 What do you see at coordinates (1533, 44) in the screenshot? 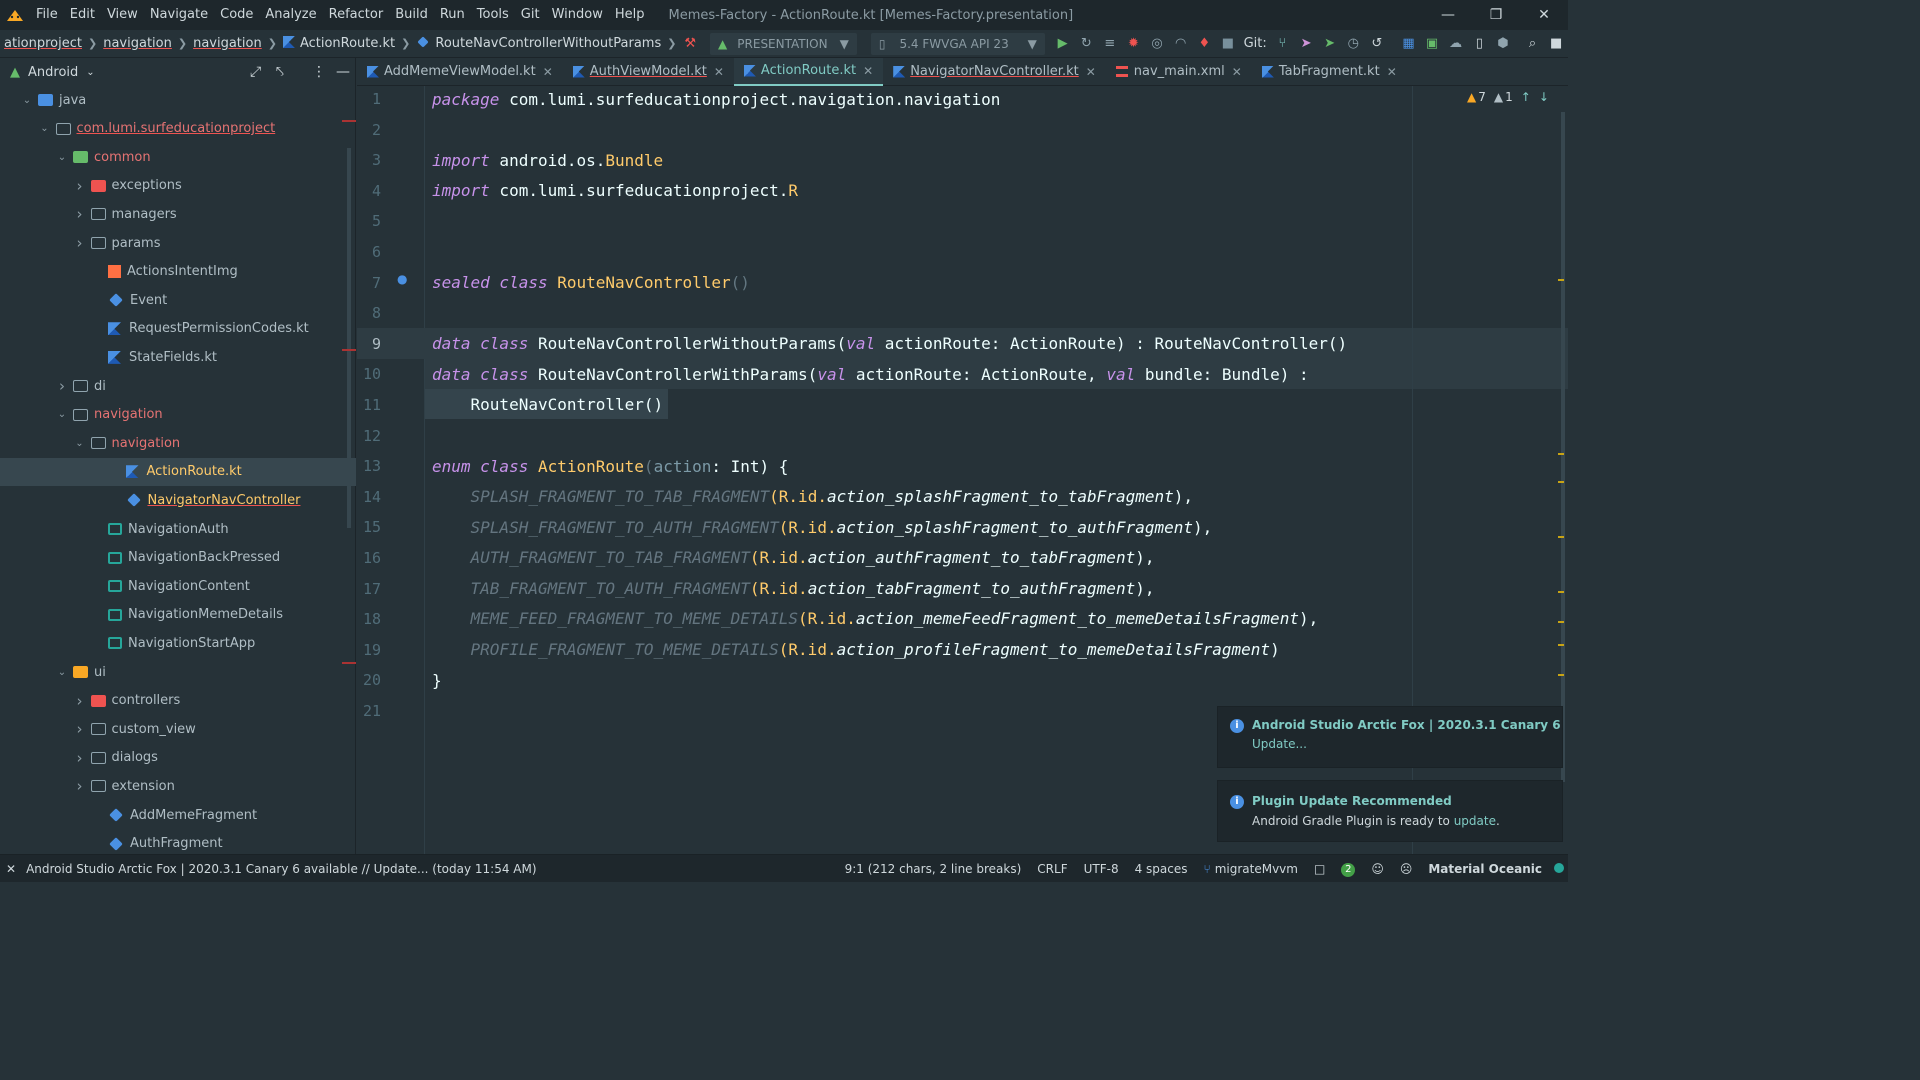
I see `search-icon: ⌕` at bounding box center [1533, 44].